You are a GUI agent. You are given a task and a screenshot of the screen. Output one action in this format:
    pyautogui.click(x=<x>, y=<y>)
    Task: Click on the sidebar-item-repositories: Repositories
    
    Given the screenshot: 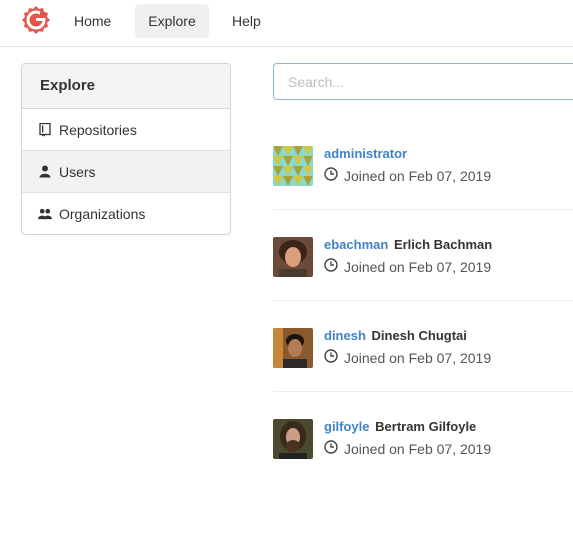 What is the action you would take?
    pyautogui.click(x=126, y=130)
    